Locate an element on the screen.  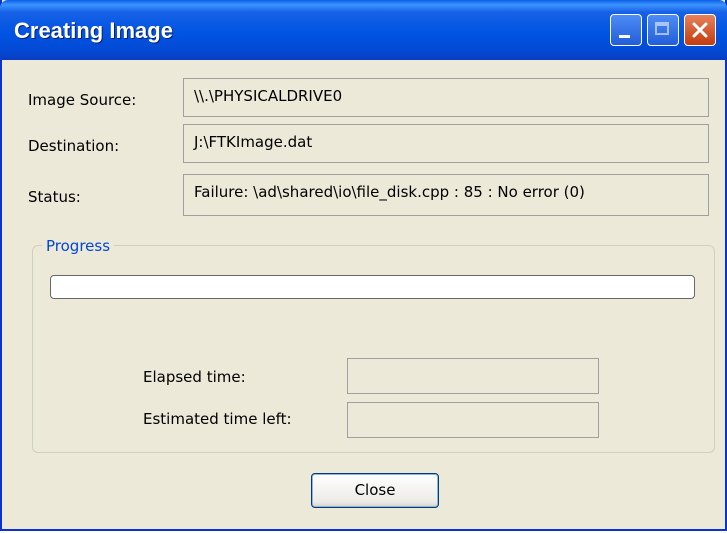
close-icon is located at coordinates (700, 30).